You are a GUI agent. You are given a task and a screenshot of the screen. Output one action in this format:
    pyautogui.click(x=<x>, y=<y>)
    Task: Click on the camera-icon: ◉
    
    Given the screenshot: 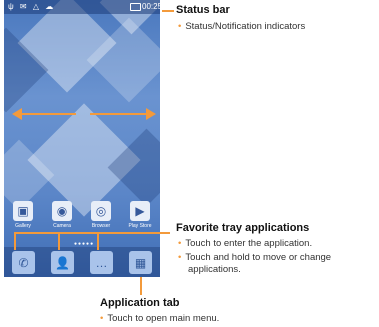 What is the action you would take?
    pyautogui.click(x=62, y=211)
    